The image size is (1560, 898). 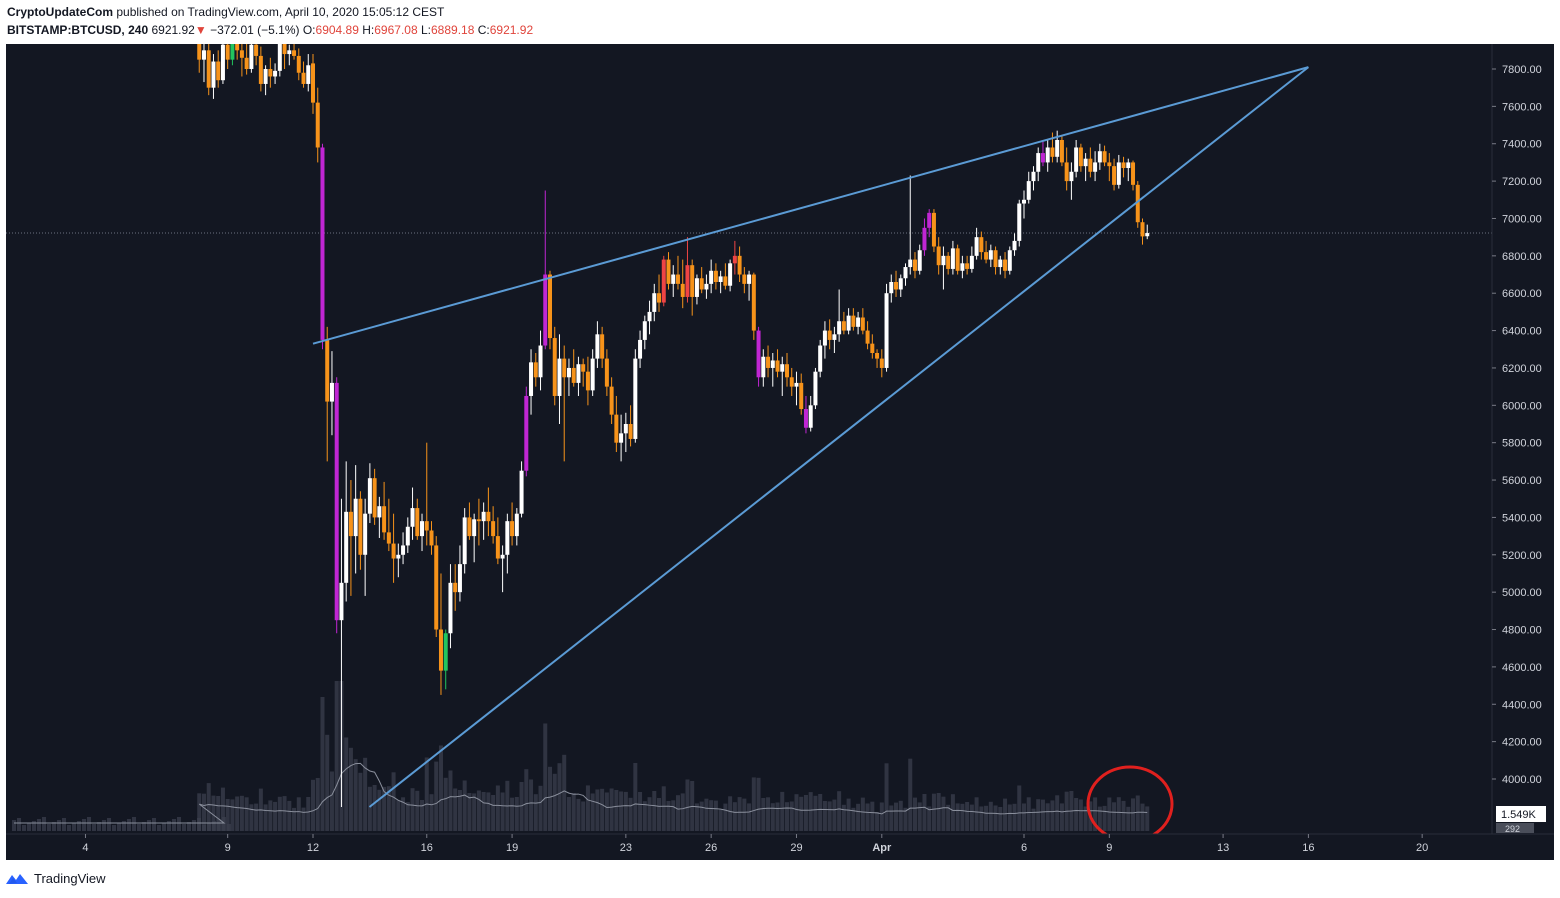 I want to click on tradingview-brand: TradingView, so click(x=56, y=878).